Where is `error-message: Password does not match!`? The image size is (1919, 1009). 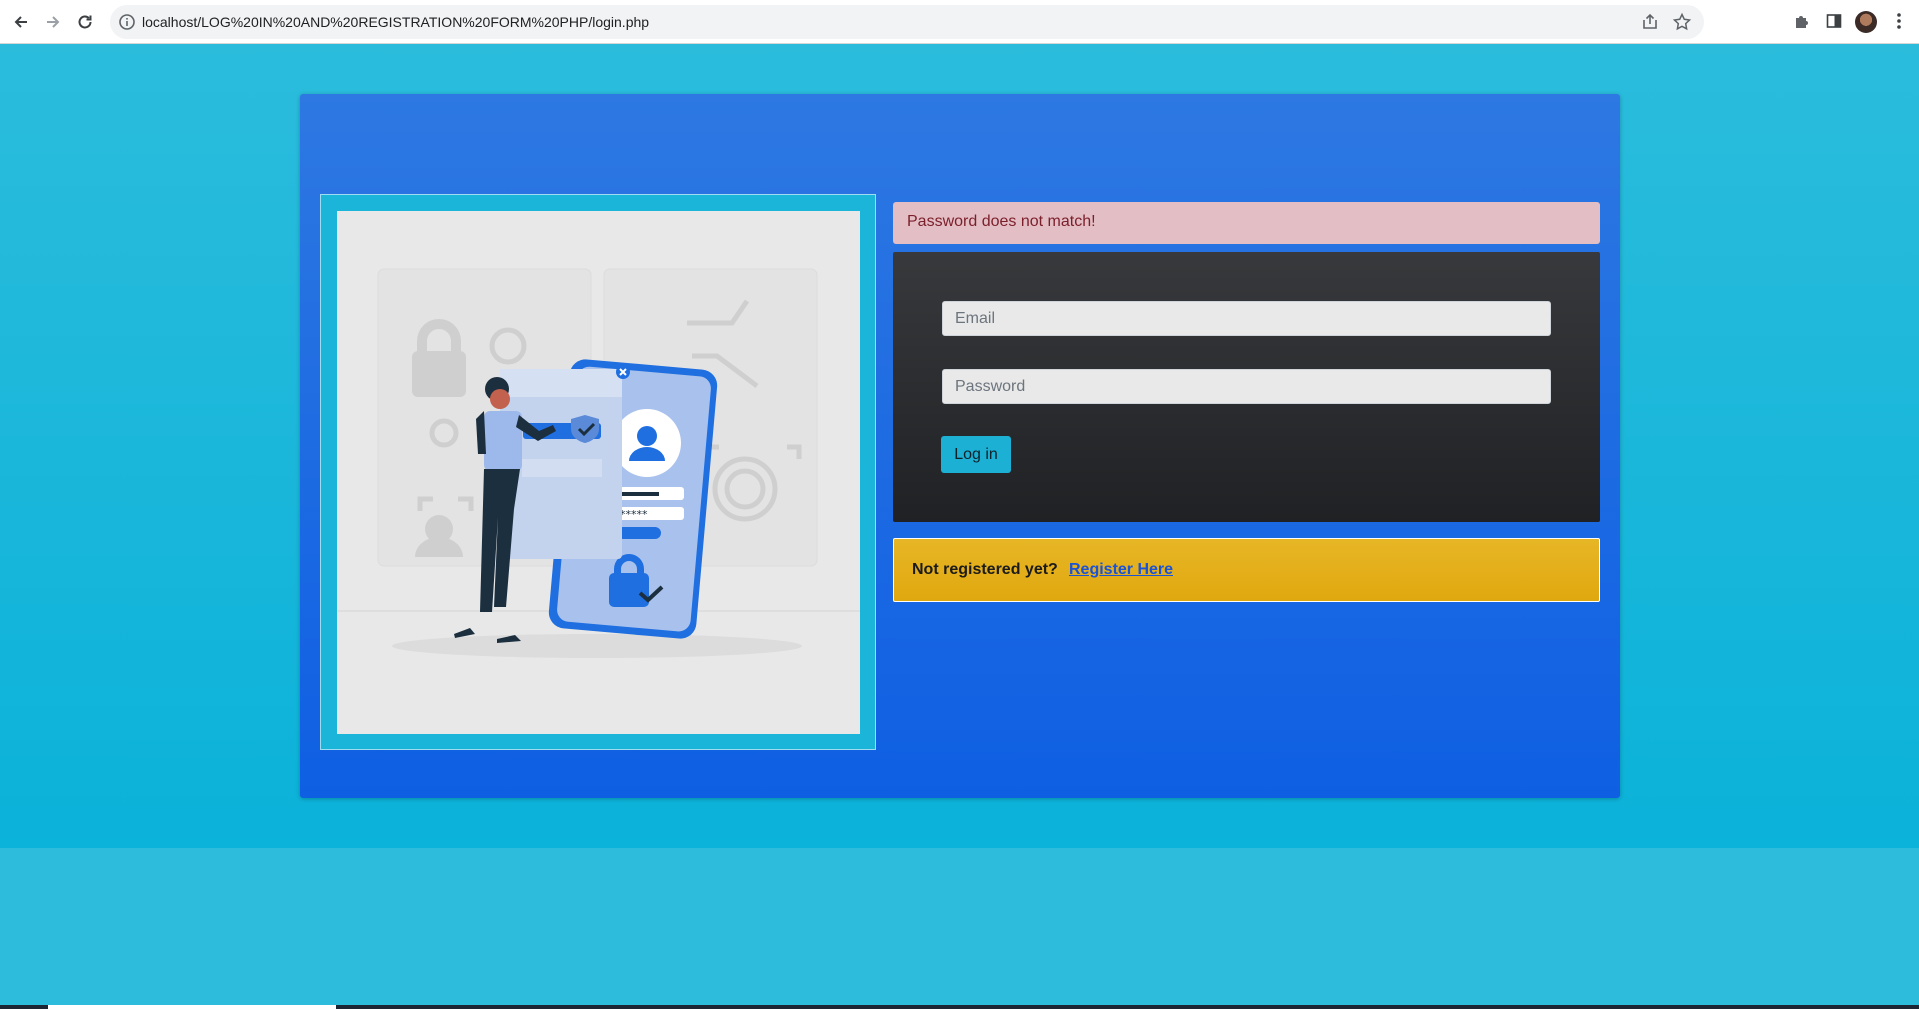
error-message: Password does not match! is located at coordinates (1001, 221).